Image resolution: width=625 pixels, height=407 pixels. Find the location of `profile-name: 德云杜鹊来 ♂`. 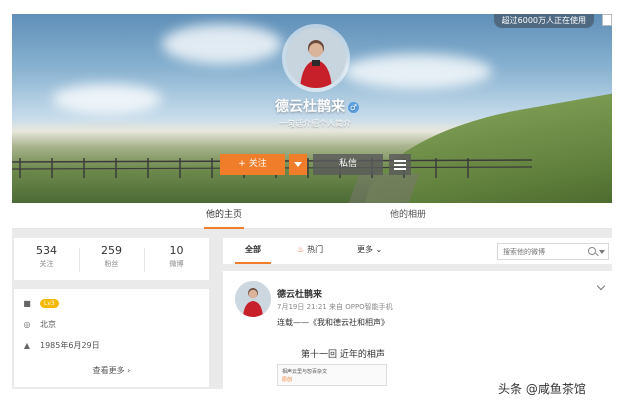

profile-name: 德云杜鹊来 ♂ is located at coordinates (317, 106).